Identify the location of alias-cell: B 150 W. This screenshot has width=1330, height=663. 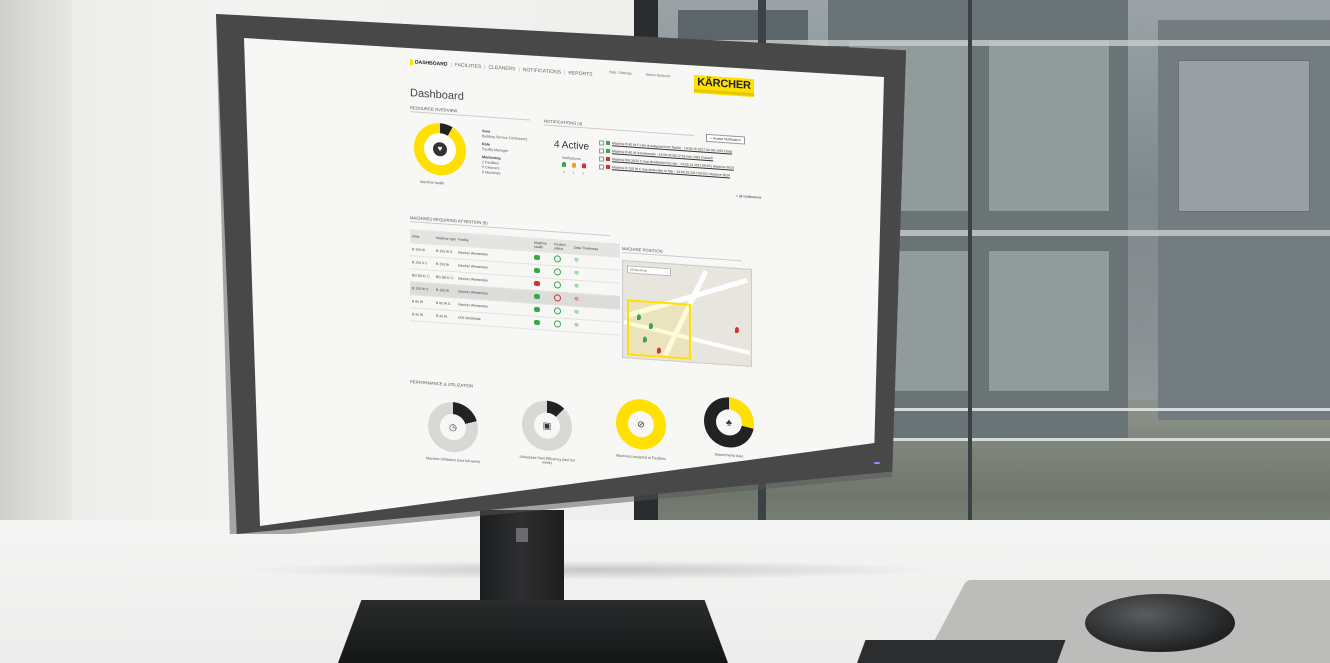
(419, 250).